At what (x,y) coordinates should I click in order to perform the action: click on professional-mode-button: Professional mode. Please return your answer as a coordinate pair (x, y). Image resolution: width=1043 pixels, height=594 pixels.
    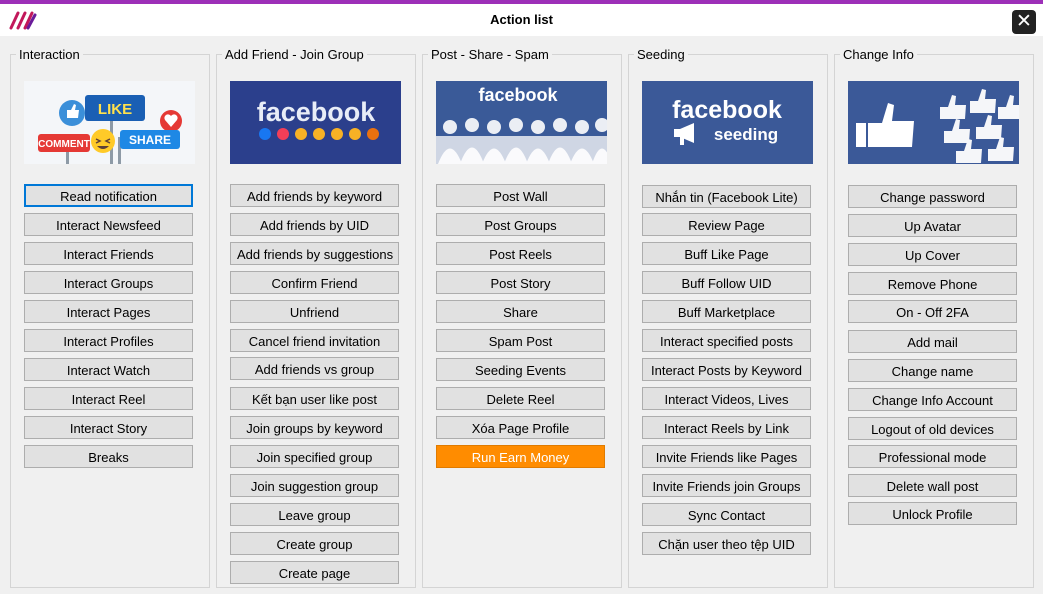
    Looking at the image, I should click on (932, 456).